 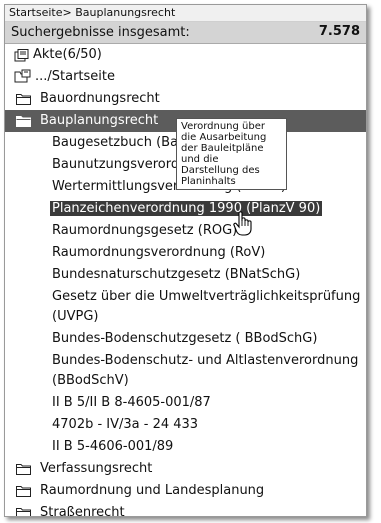 What do you see at coordinates (75, 76) in the screenshot?
I see `tree-item-label: .../Startseite` at bounding box center [75, 76].